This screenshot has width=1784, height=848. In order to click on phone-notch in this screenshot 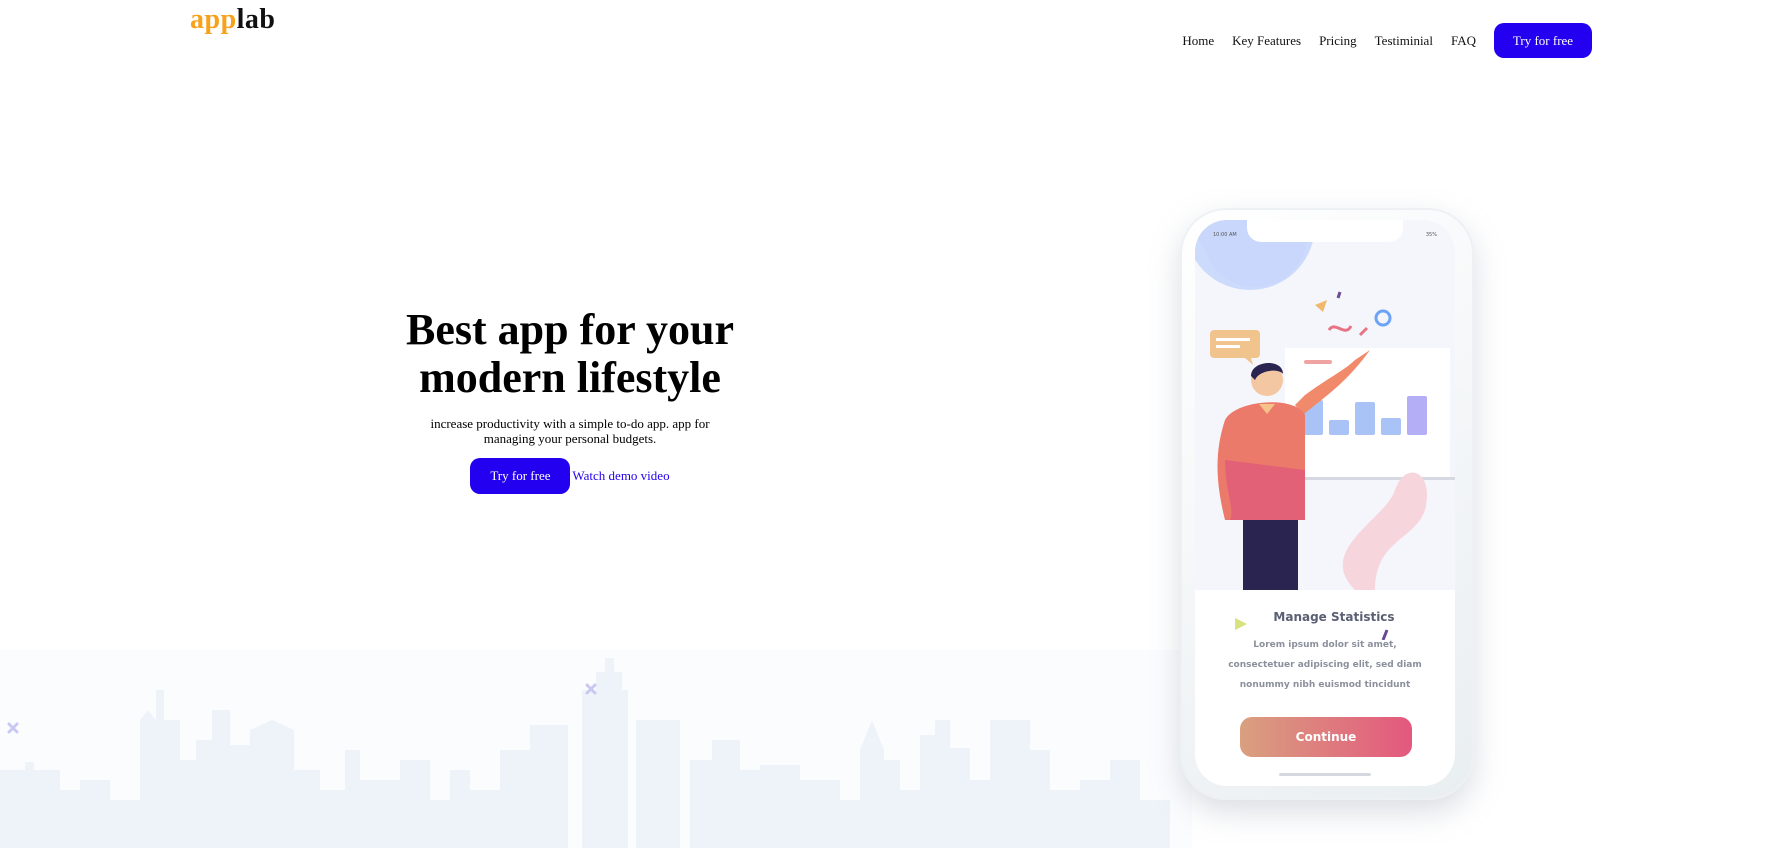, I will do `click(1325, 231)`.